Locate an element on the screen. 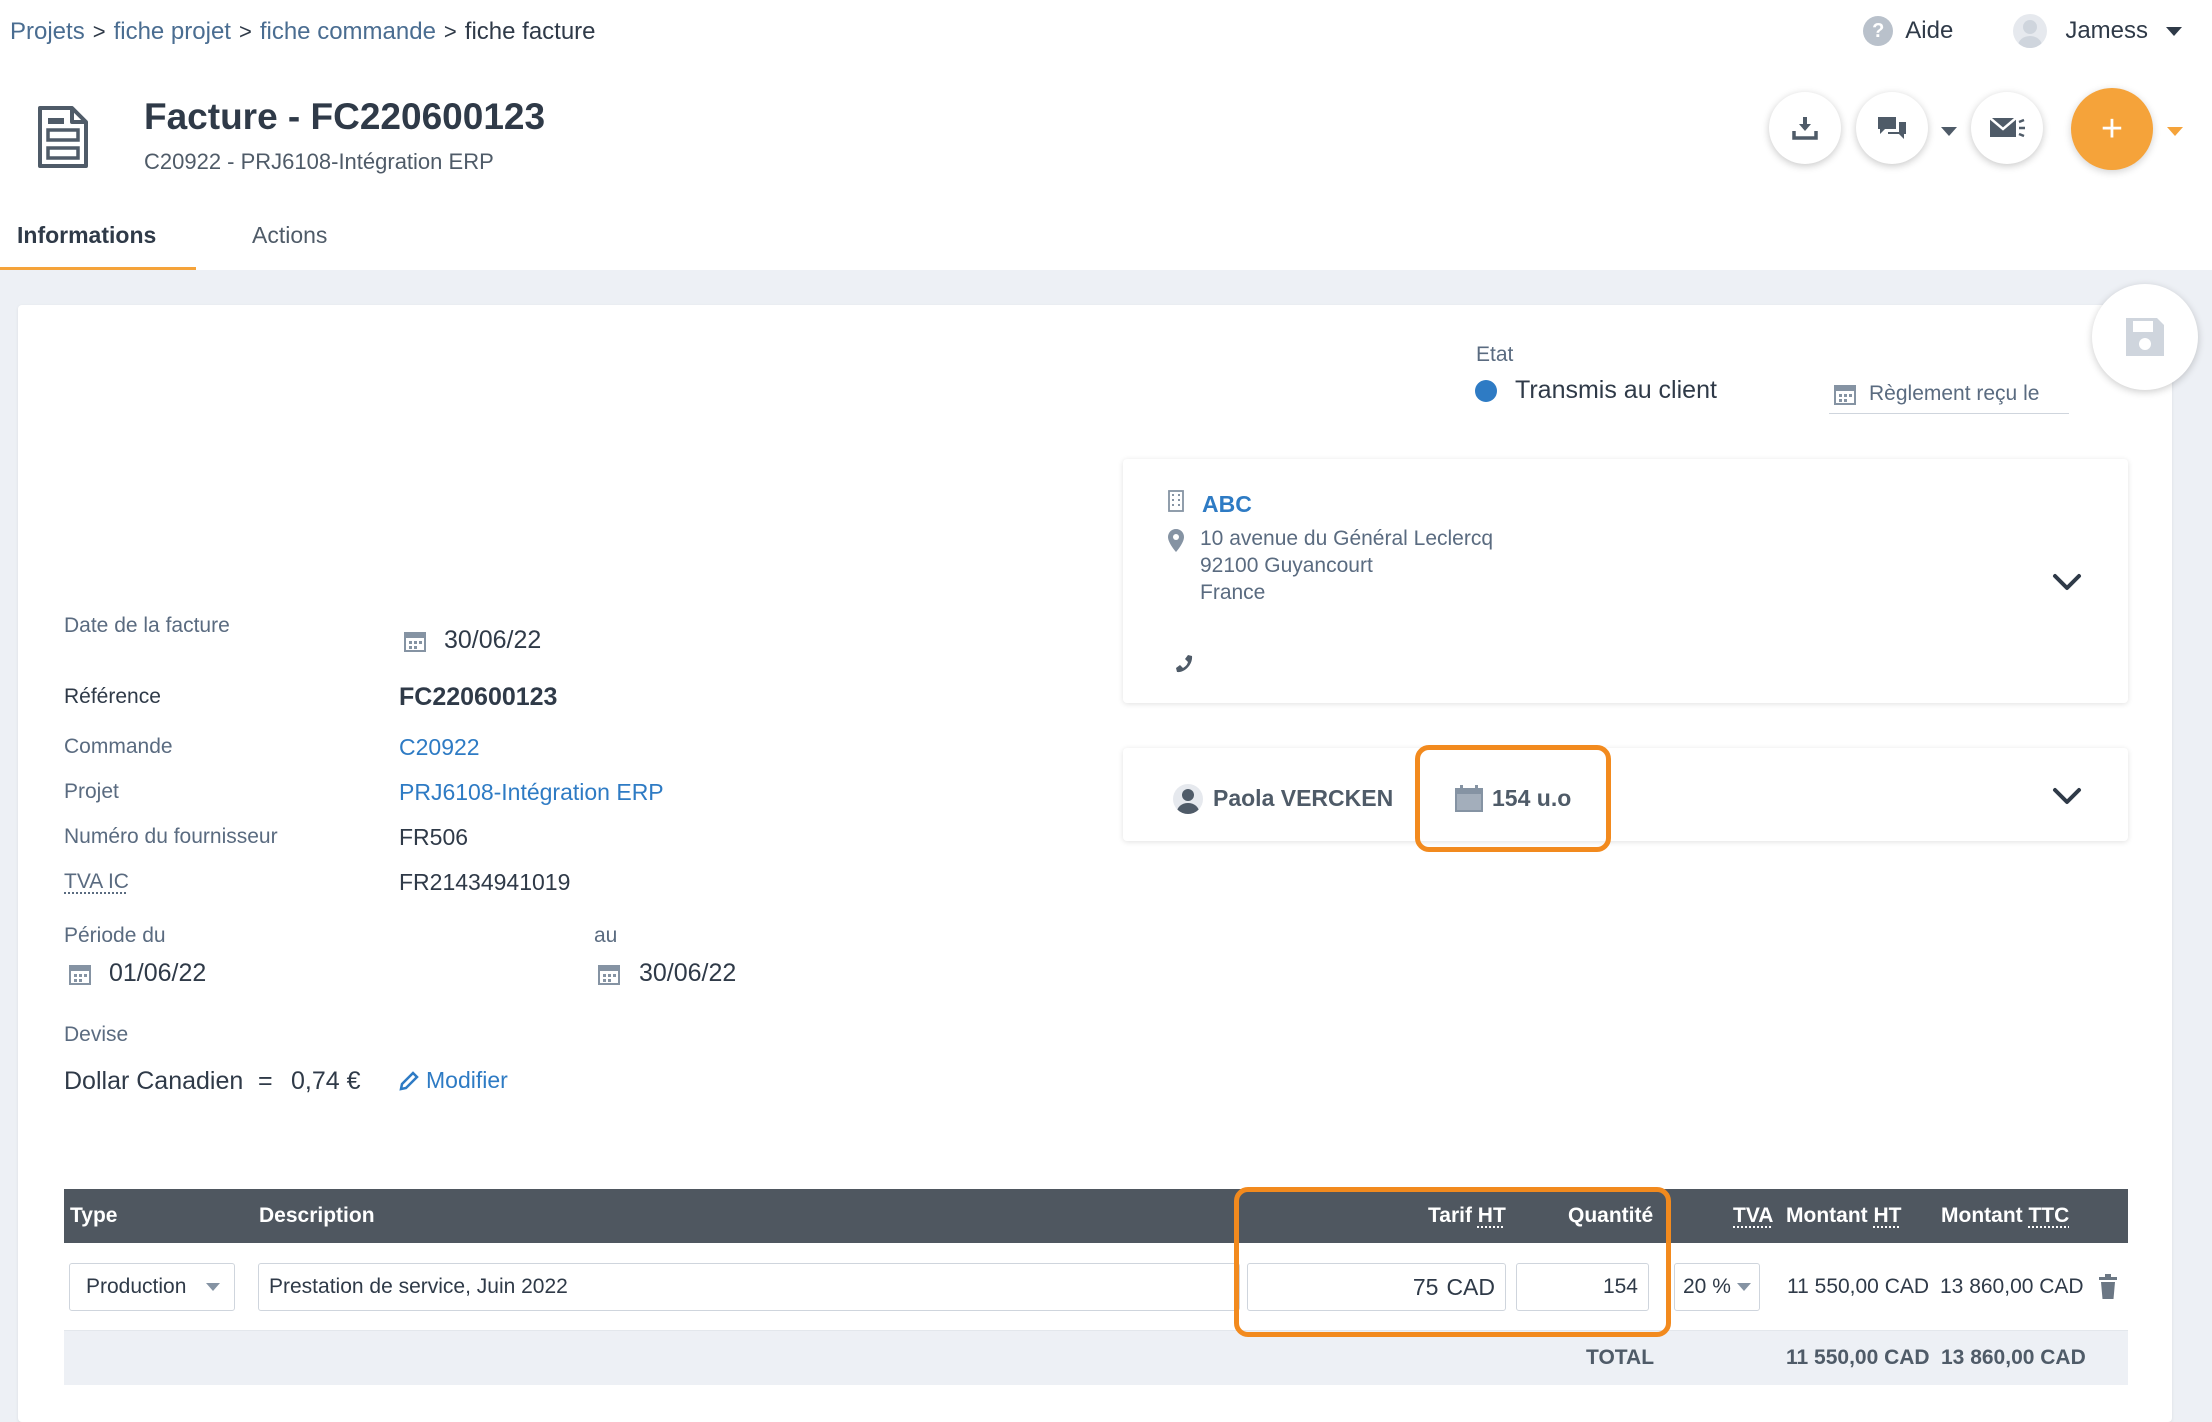  period-from-value: 01/06/22 is located at coordinates (157, 973).